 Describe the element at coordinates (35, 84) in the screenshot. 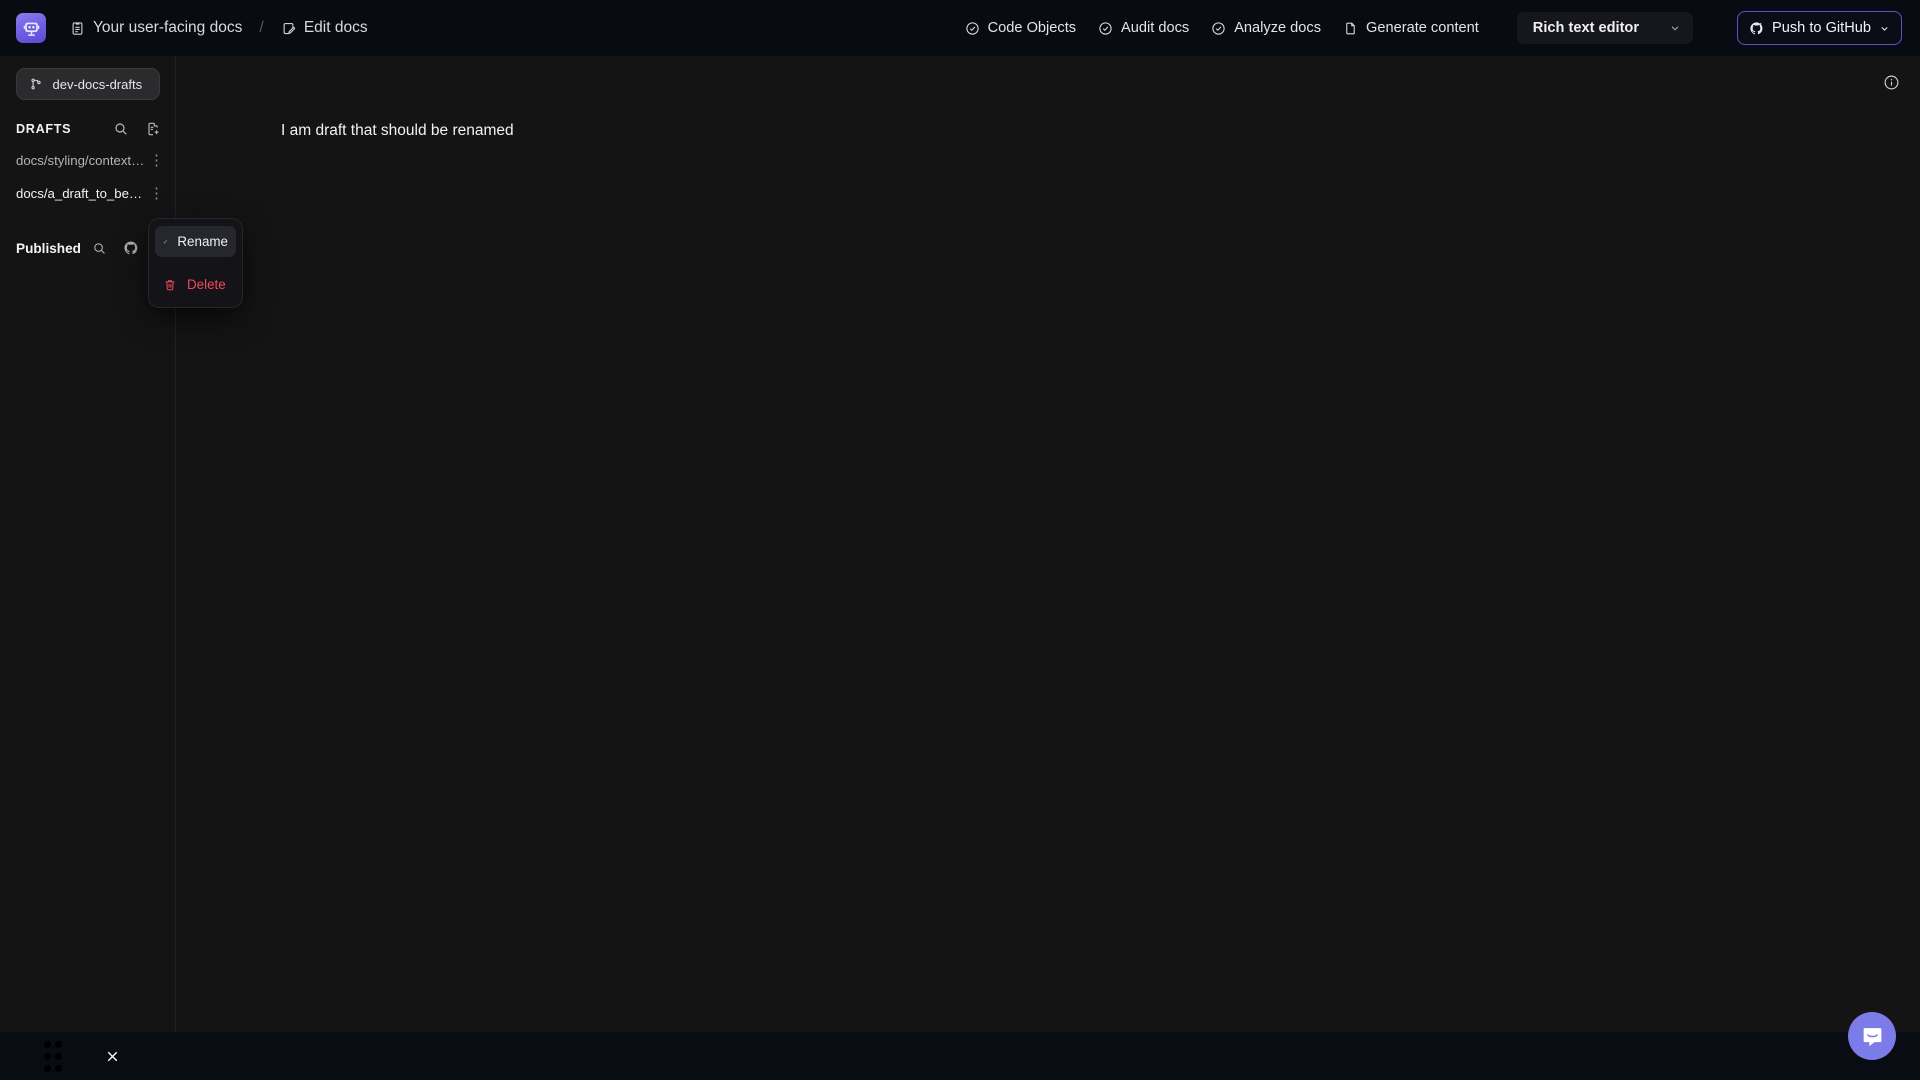

I see `git-branch-icon` at that location.